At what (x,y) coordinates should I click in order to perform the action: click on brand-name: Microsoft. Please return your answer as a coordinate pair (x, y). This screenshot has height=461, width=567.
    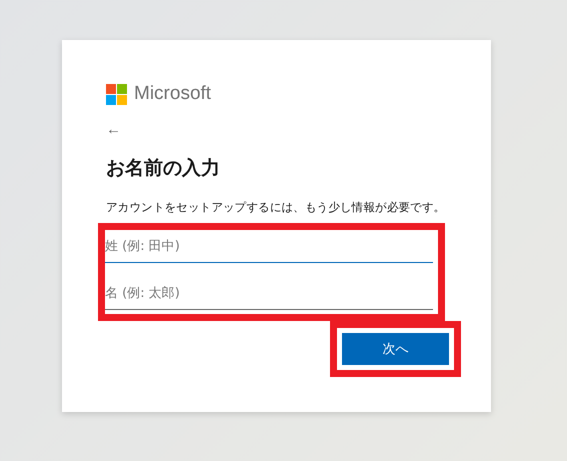
    Looking at the image, I should click on (173, 94).